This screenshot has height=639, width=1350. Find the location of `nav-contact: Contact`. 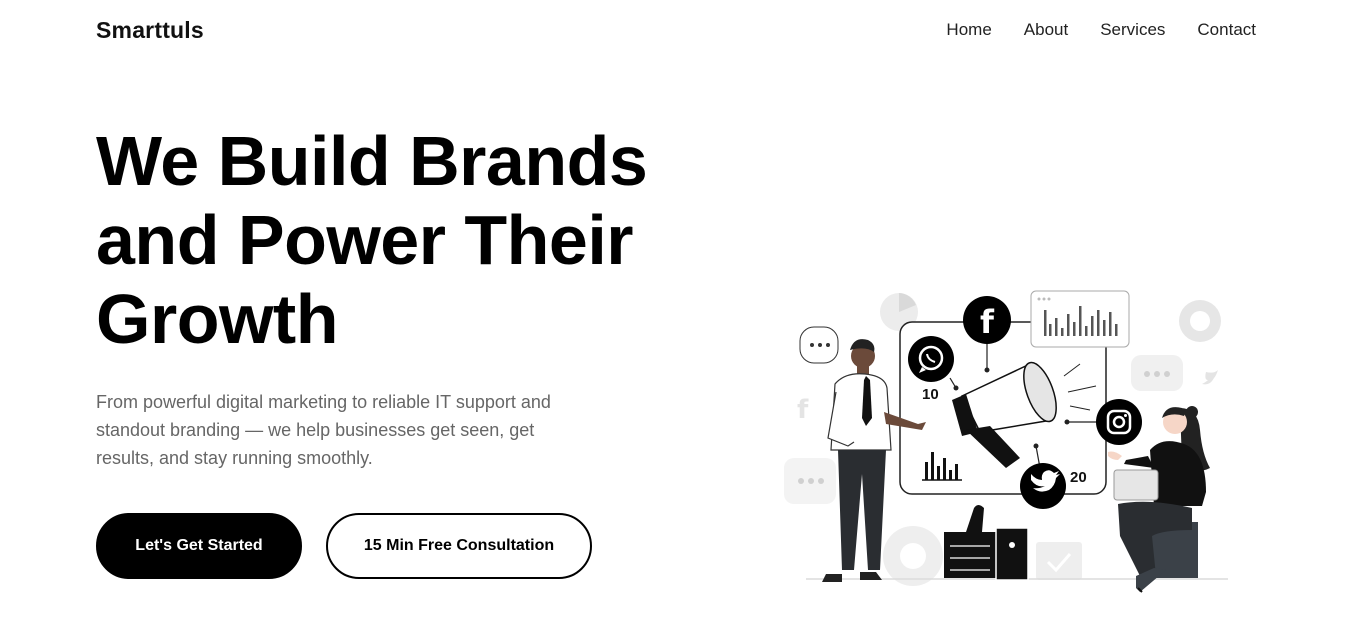

nav-contact: Contact is located at coordinates (1226, 30).